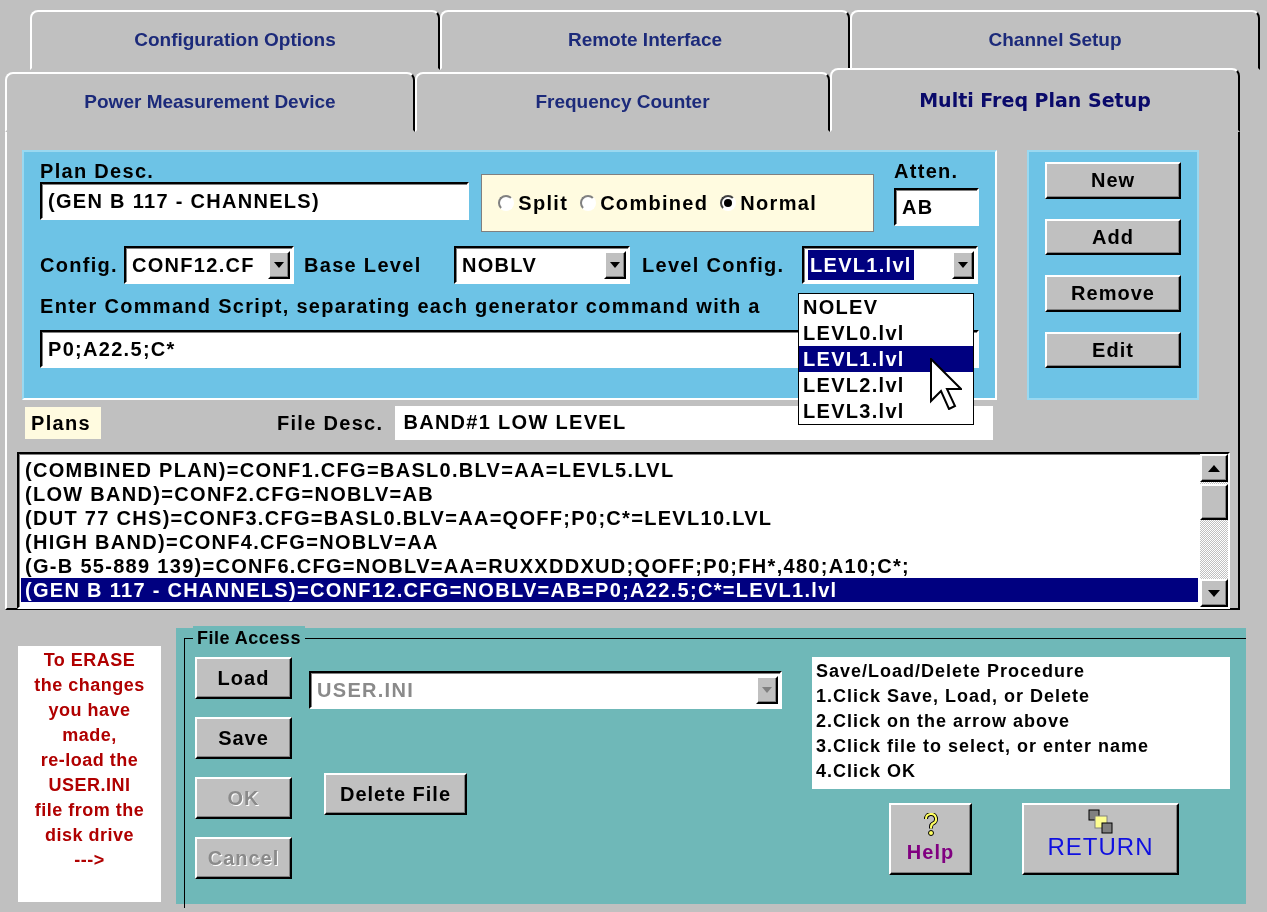 This screenshot has width=1267, height=912. Describe the element at coordinates (1021, 723) in the screenshot. I see `instruction-text: Save/Load/Delete Procedure 1.Click Save, Load, or Delete 2.Click on the arrow above 3.Click file to select, or enter name 4.Click OK` at that location.